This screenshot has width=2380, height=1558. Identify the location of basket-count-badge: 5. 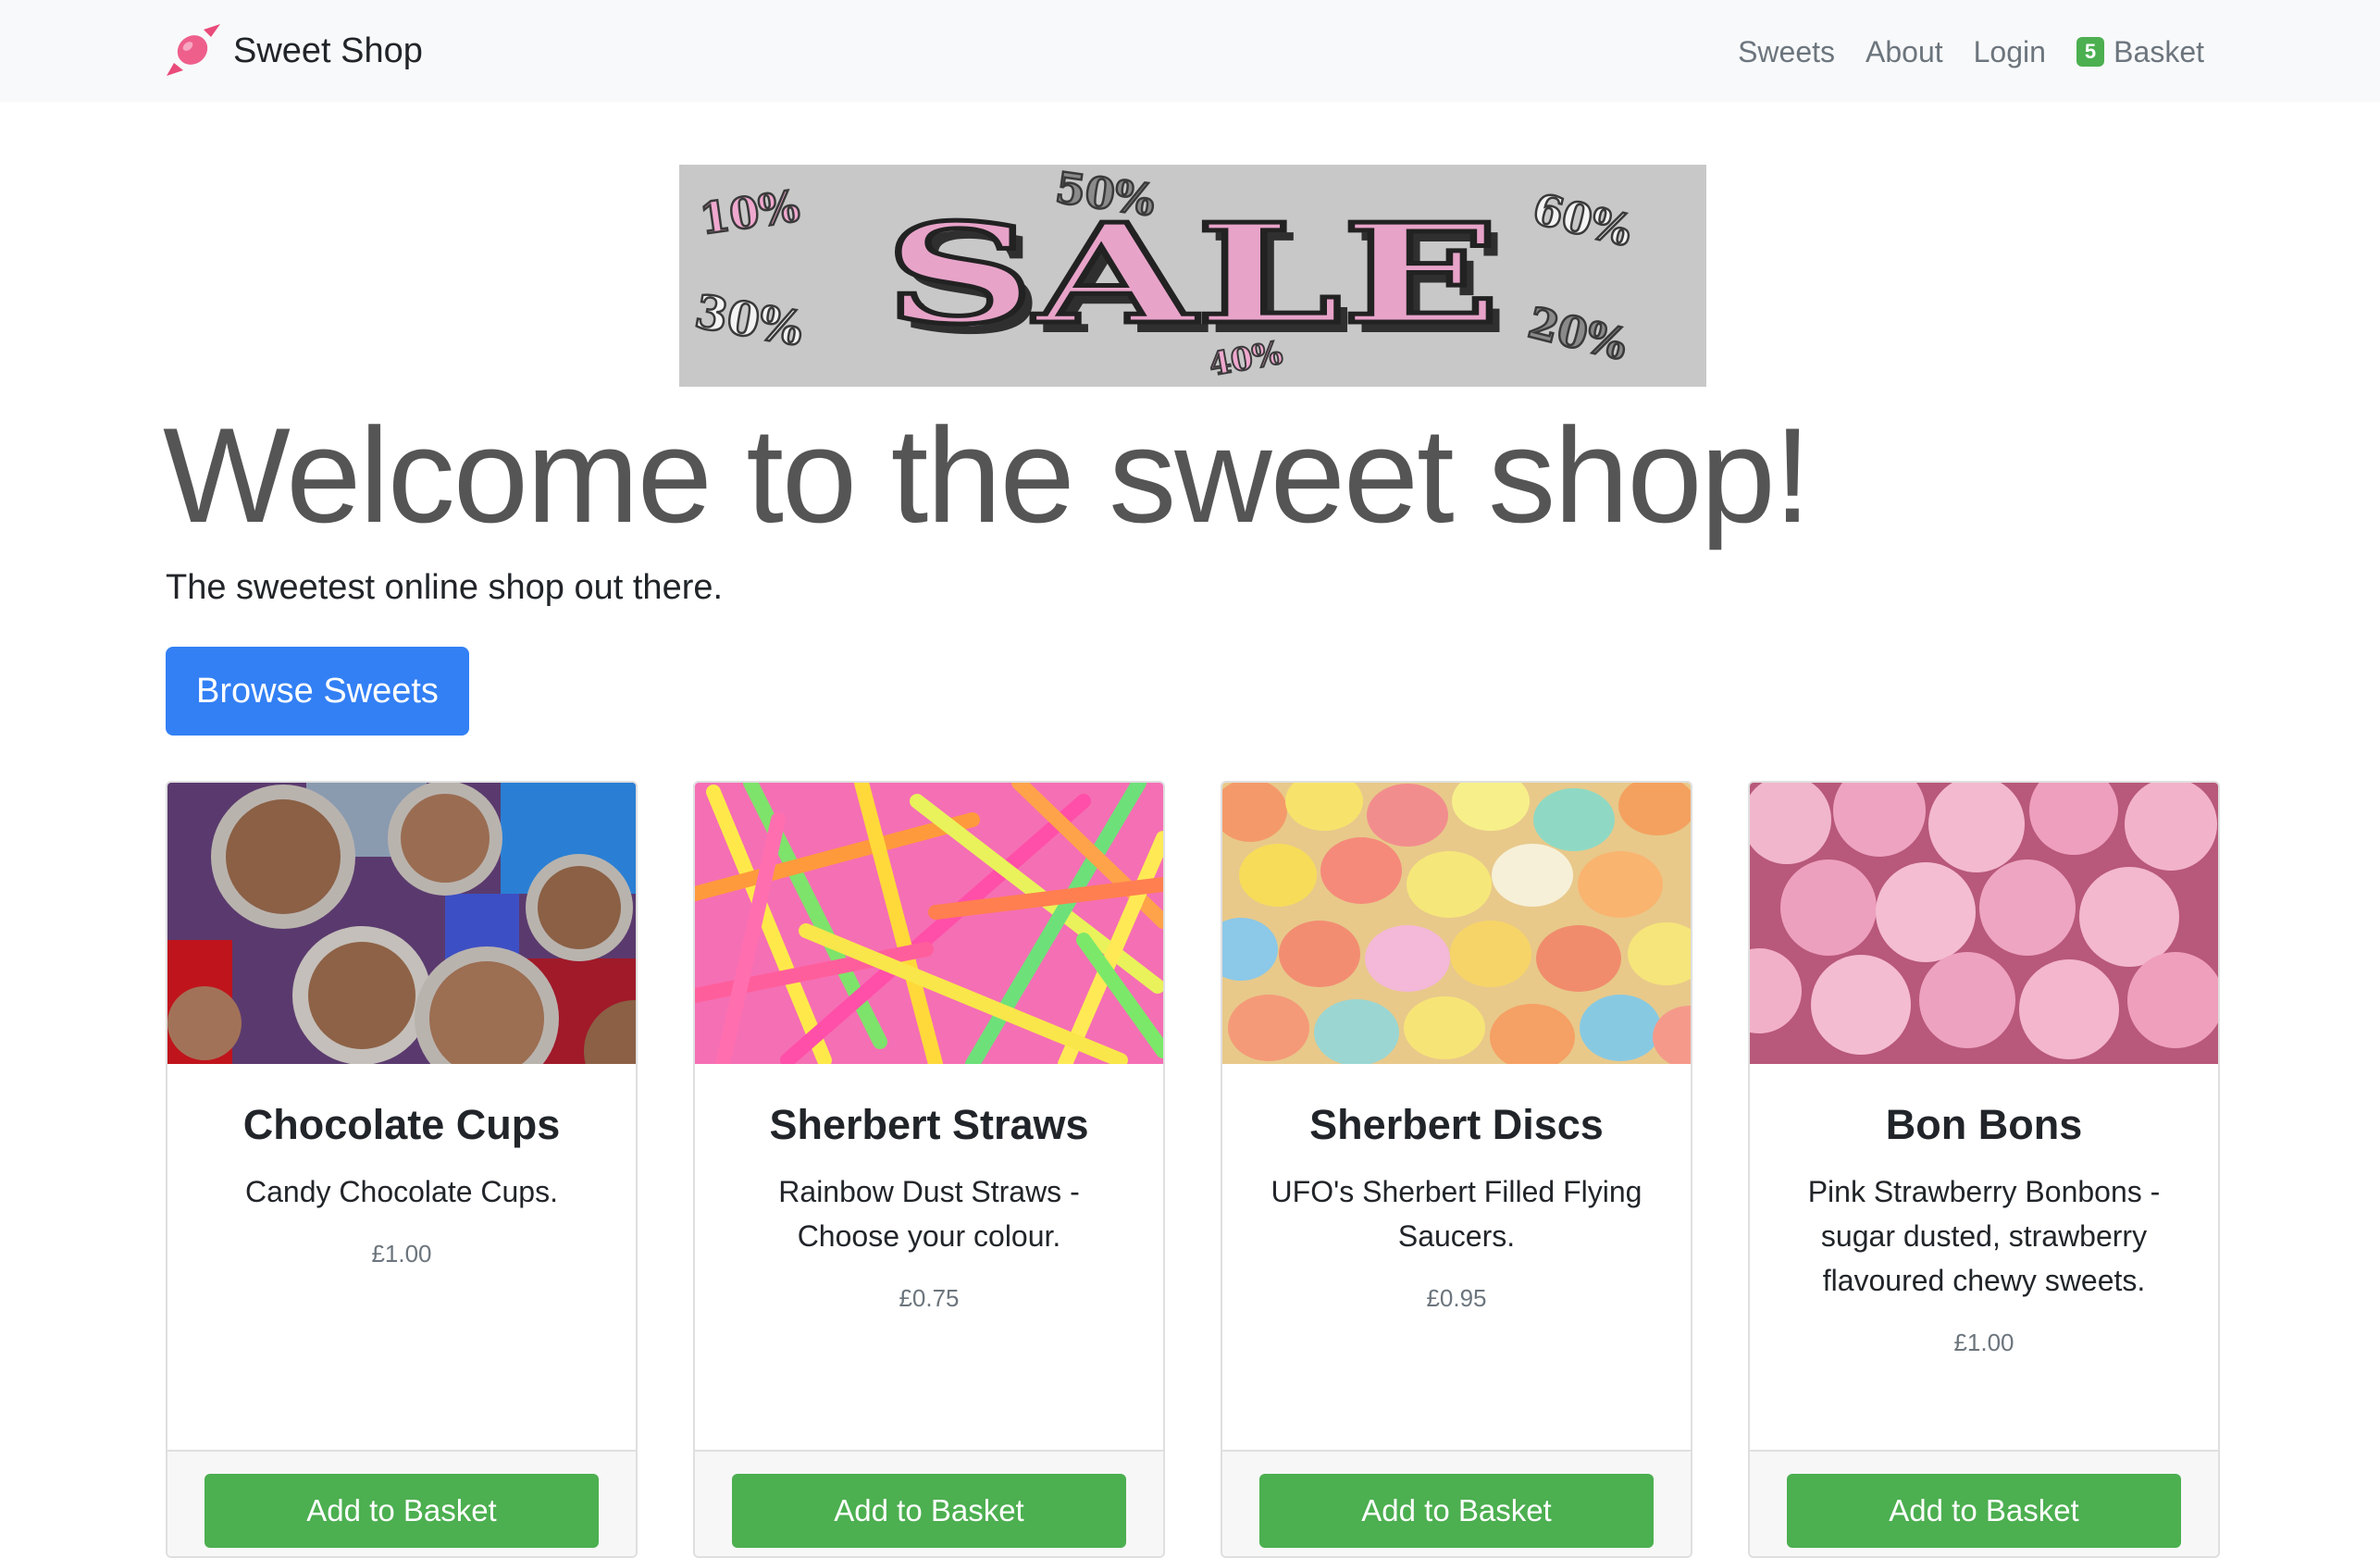
(2090, 52).